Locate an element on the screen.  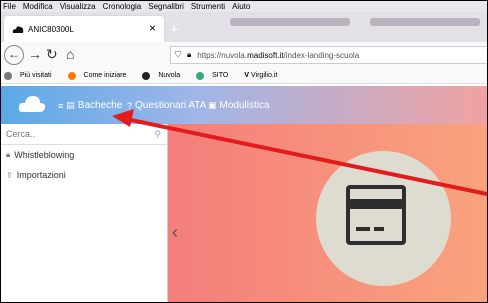
bookmark-label: Come iniziare is located at coordinates (105, 75).